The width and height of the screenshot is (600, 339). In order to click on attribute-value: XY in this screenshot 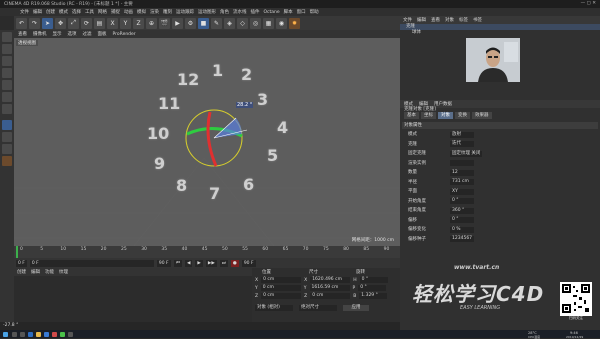, I will do `click(462, 191)`.